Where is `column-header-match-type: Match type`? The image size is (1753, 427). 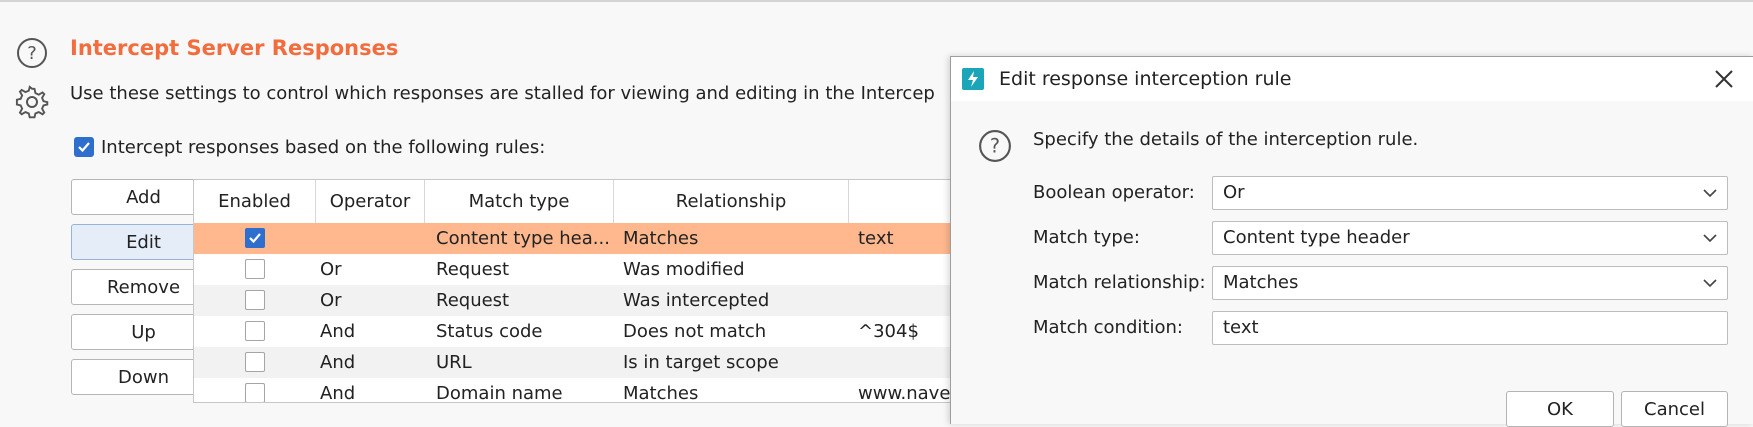
column-header-match-type: Match type is located at coordinates (519, 201).